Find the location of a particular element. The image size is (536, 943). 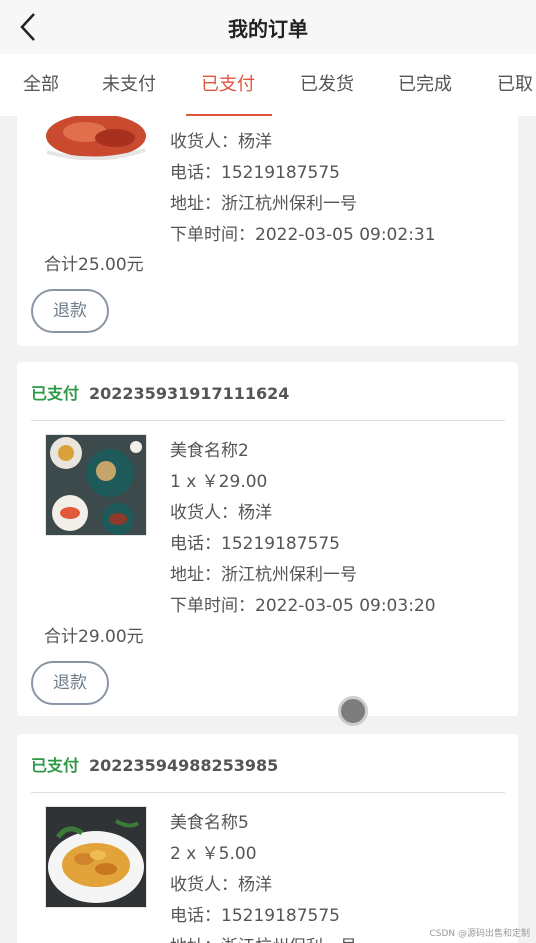

tab-unpaid: 未支付 is located at coordinates (129, 85).